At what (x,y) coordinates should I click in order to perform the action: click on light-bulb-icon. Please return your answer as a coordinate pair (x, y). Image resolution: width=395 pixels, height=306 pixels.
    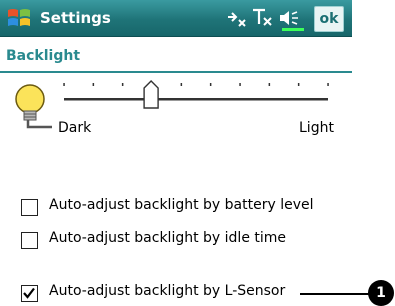
    Looking at the image, I should click on (33, 106).